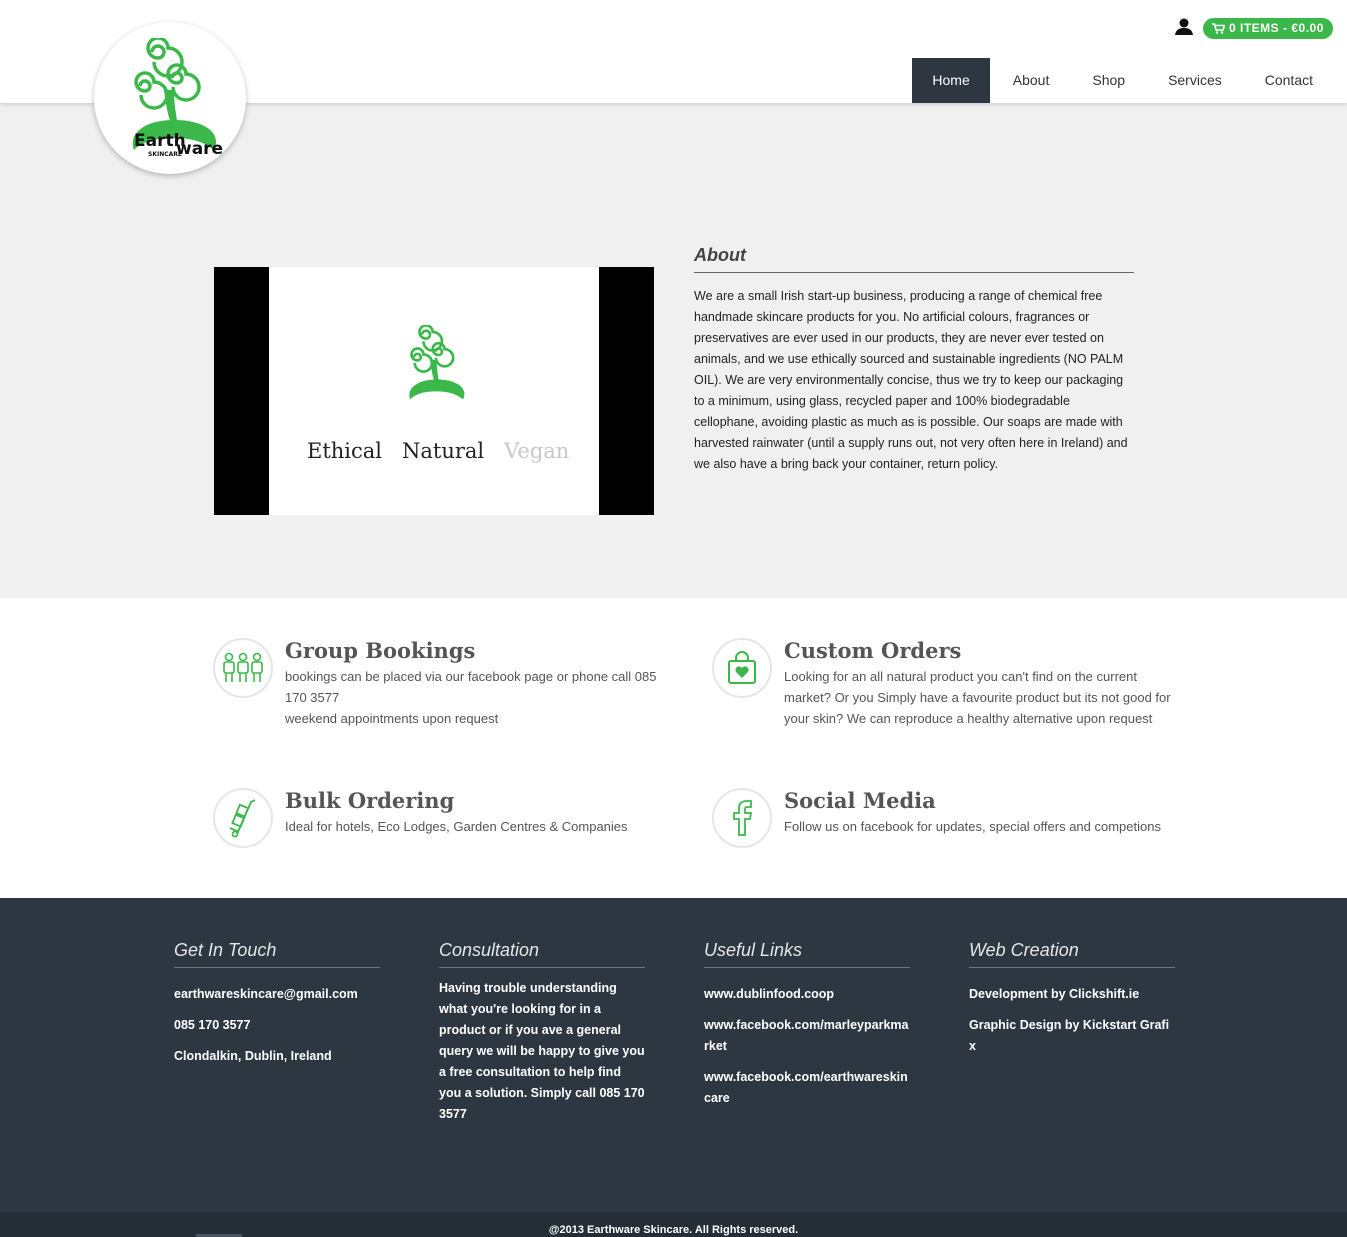  Describe the element at coordinates (1072, 1036) in the screenshot. I see `footer-link-kickstart: Graphic Design by Kickstart Grafix` at that location.